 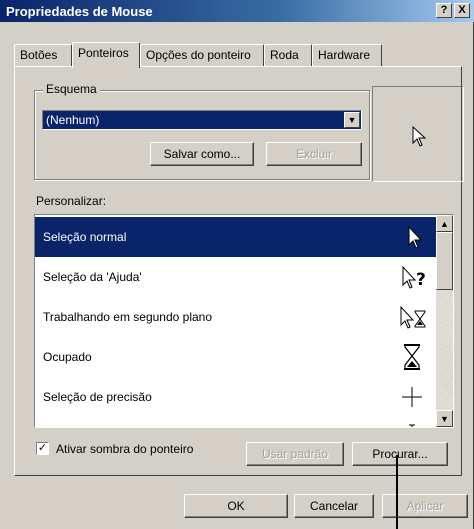 I want to click on tab-roda: Roda, so click(x=288, y=55).